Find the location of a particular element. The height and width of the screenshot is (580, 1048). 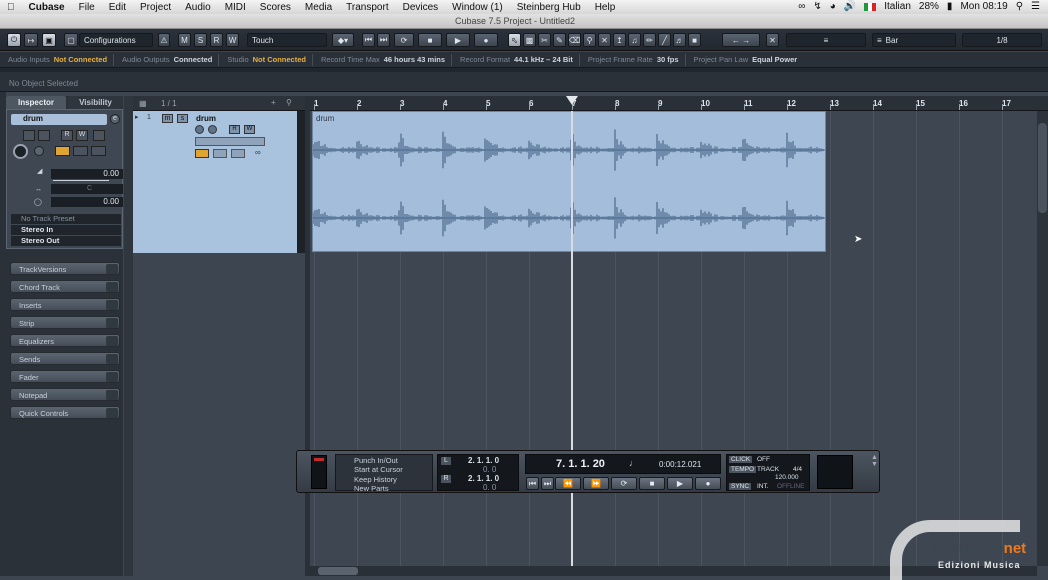

glue-tool: ✎ is located at coordinates (559, 40).